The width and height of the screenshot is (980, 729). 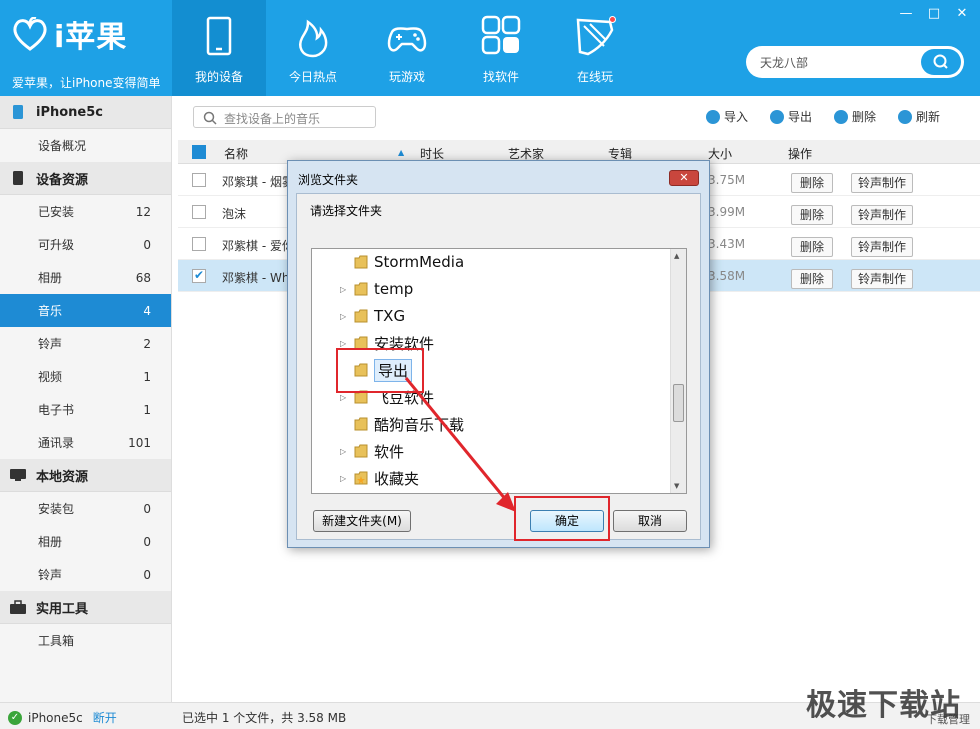 I want to click on nav-hot-today: 今日热点, so click(x=313, y=48).